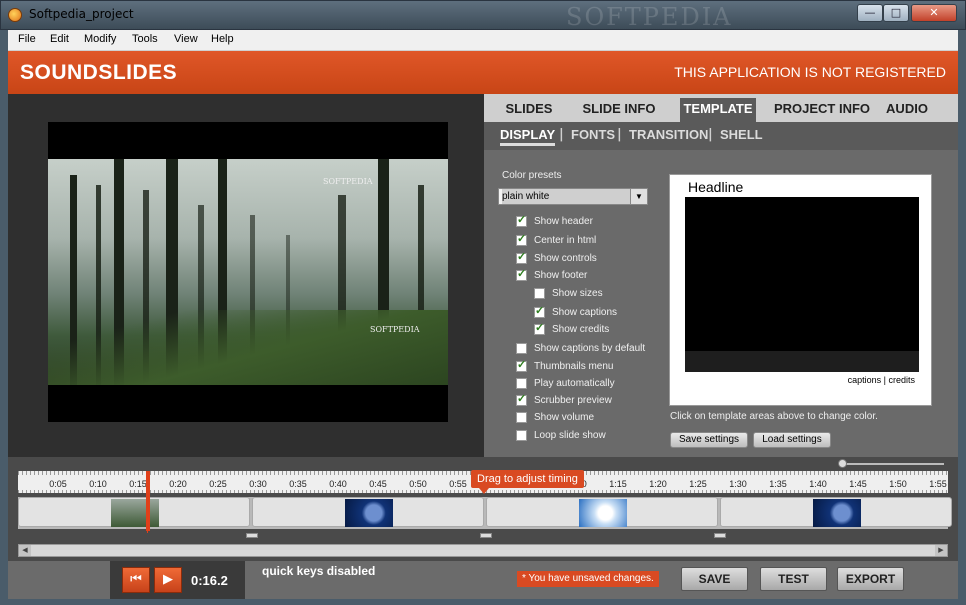 The image size is (966, 605). Describe the element at coordinates (738, 484) in the screenshot. I see `tick-label: 1:30` at that location.